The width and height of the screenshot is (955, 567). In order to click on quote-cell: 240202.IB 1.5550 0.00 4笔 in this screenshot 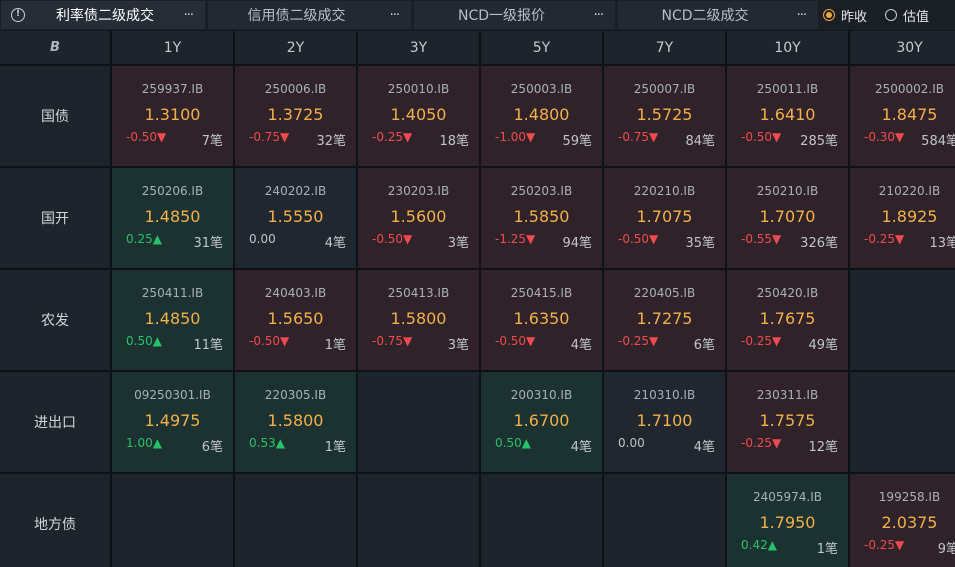, I will do `click(295, 218)`.